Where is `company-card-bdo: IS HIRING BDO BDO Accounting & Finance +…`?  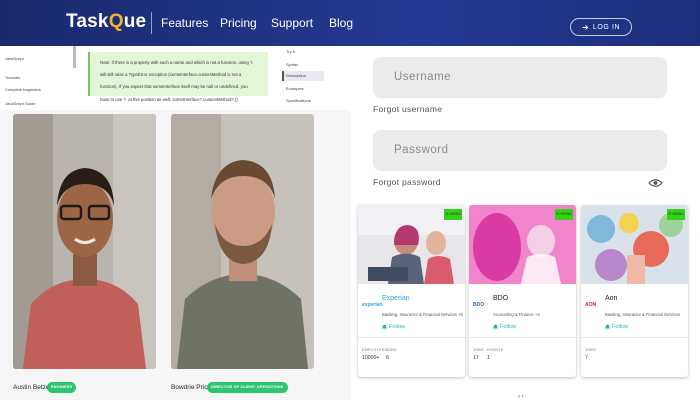
company-card-bdo: IS HIRING BDO BDO Accounting & Finance +… is located at coordinates (522, 291).